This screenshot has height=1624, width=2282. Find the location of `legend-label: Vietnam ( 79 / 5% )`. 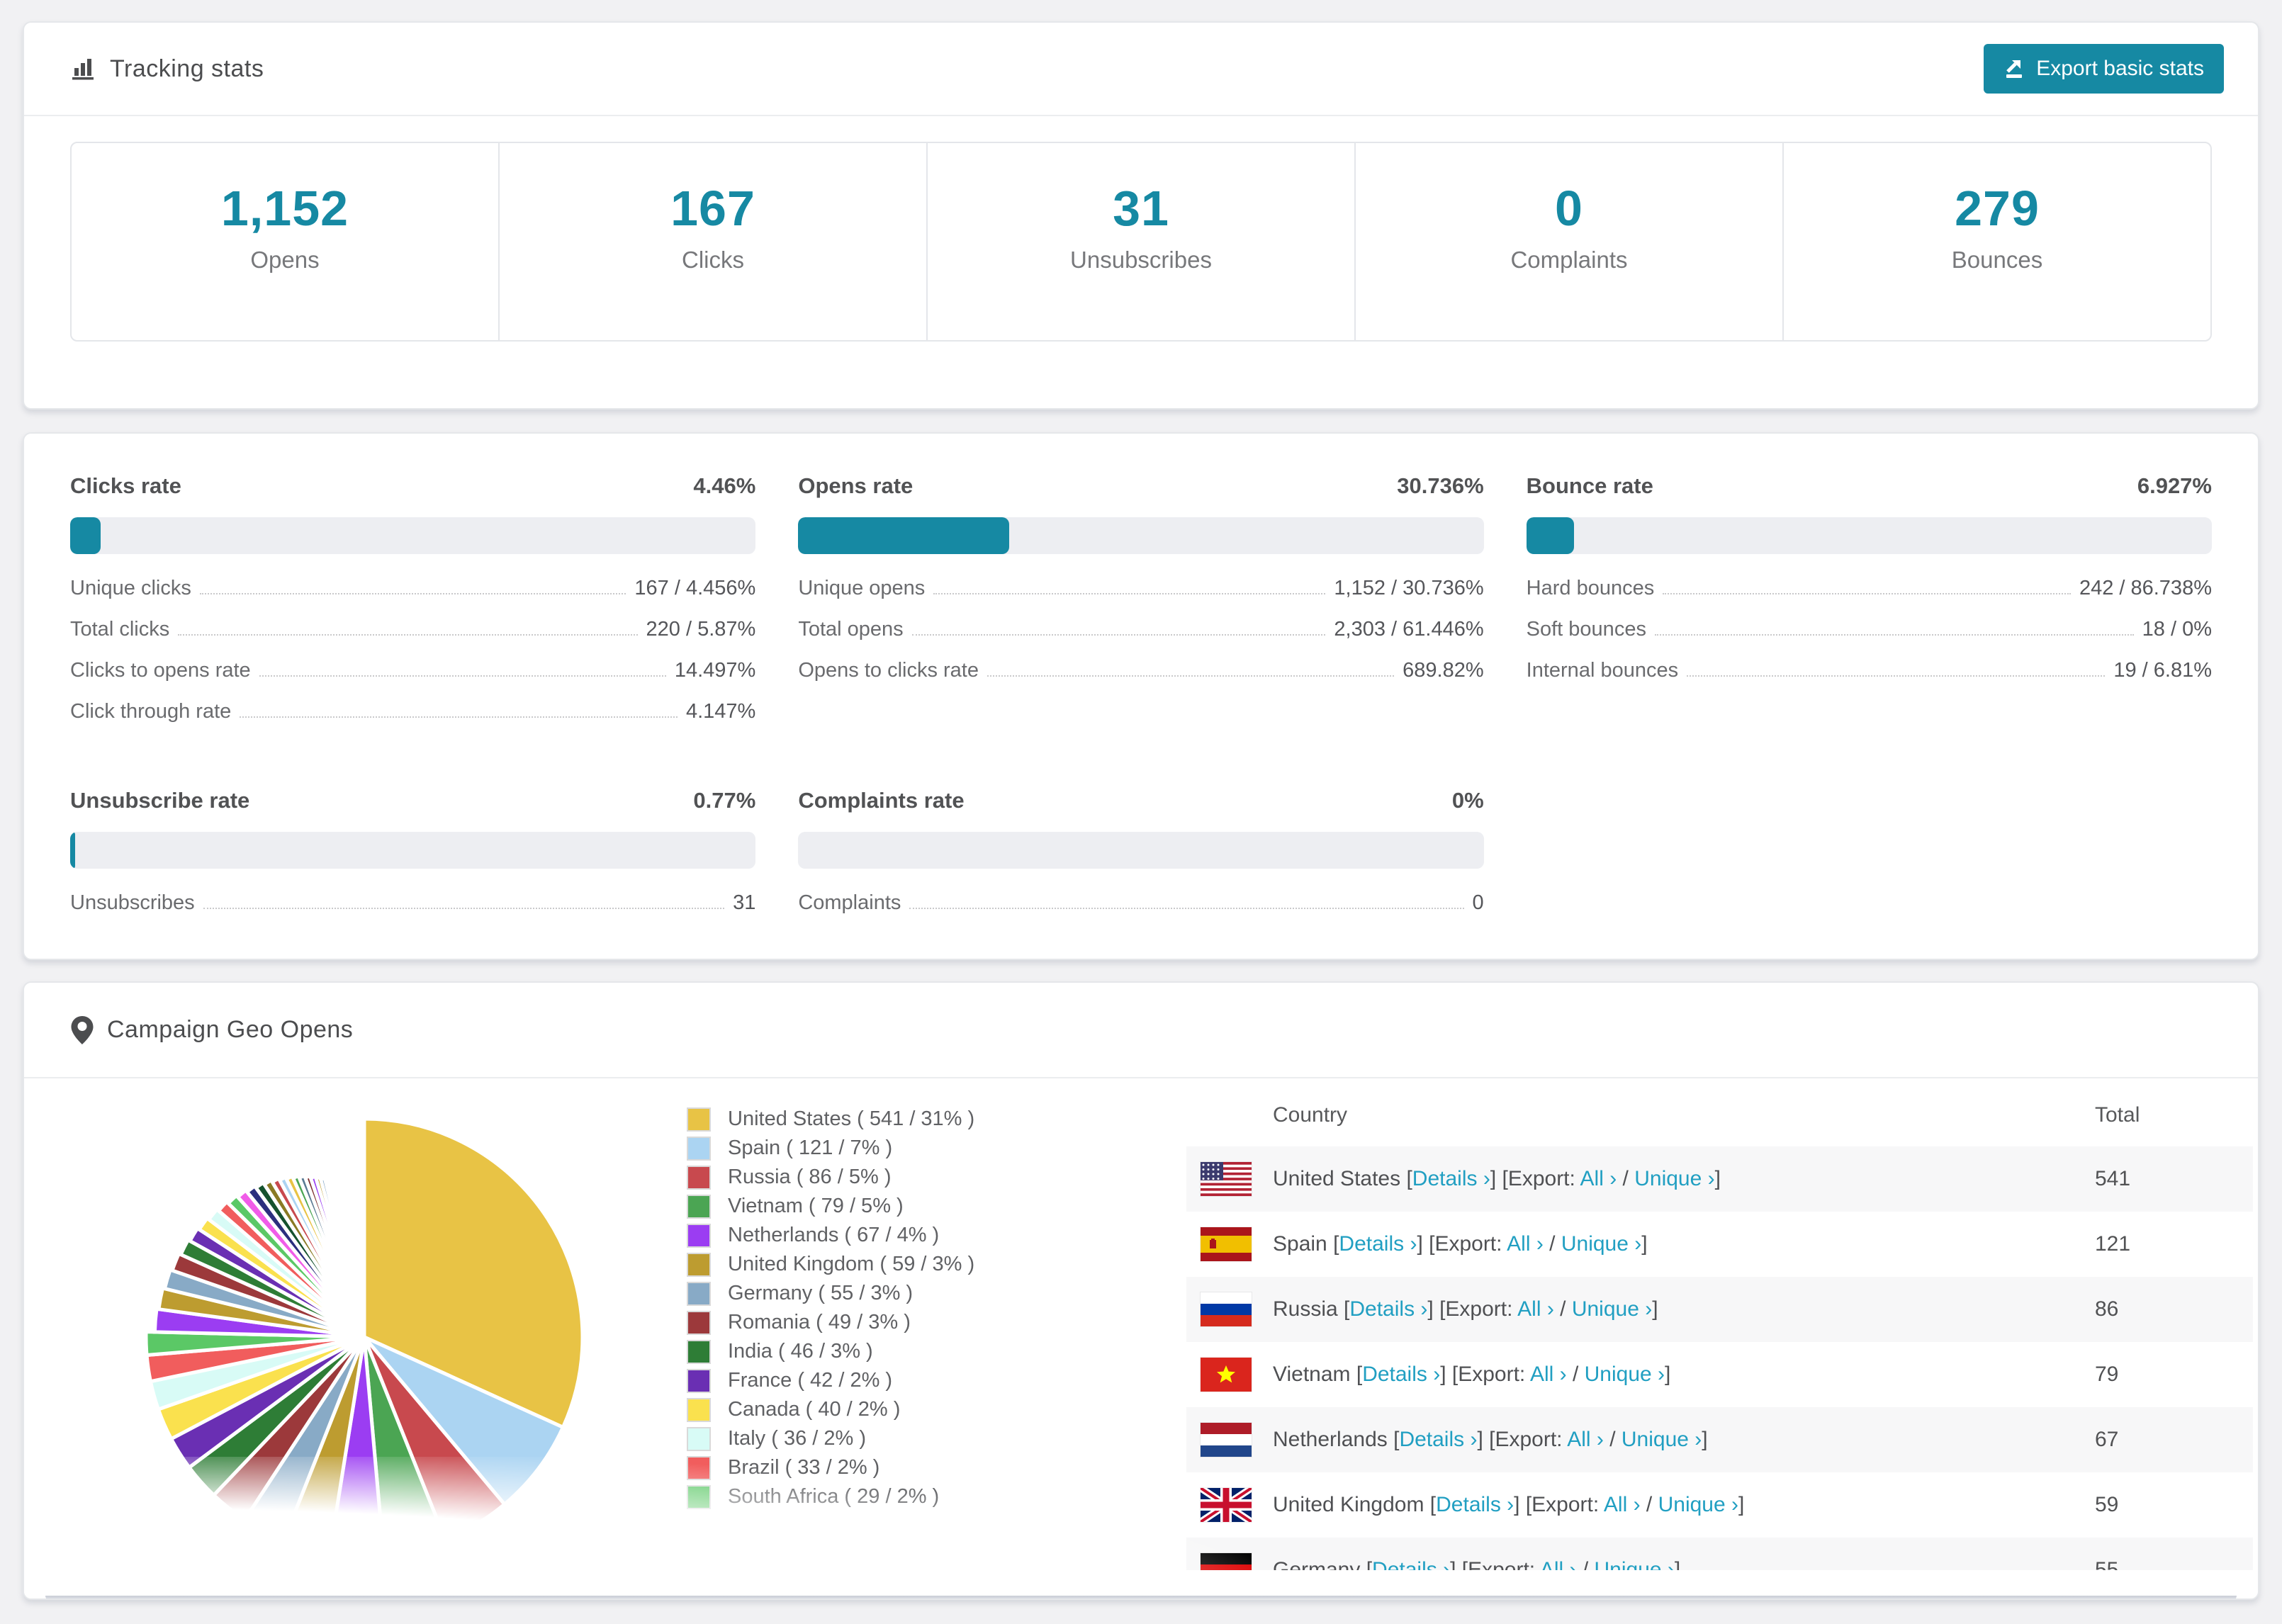

legend-label: Vietnam ( 79 / 5% ) is located at coordinates (816, 1206).